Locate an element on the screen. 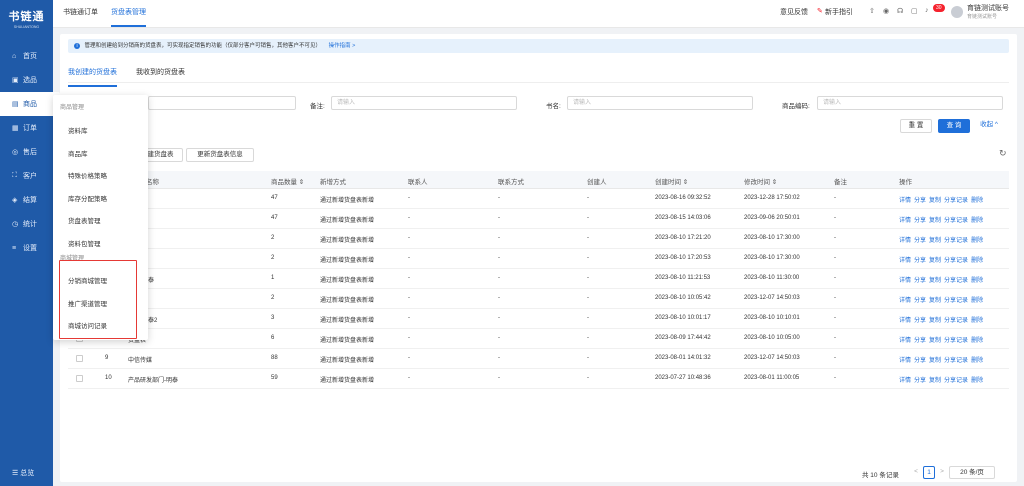 This screenshot has width=1024, height=486. account-info: 育链测试账号 育链测试账号 is located at coordinates (988, 13).